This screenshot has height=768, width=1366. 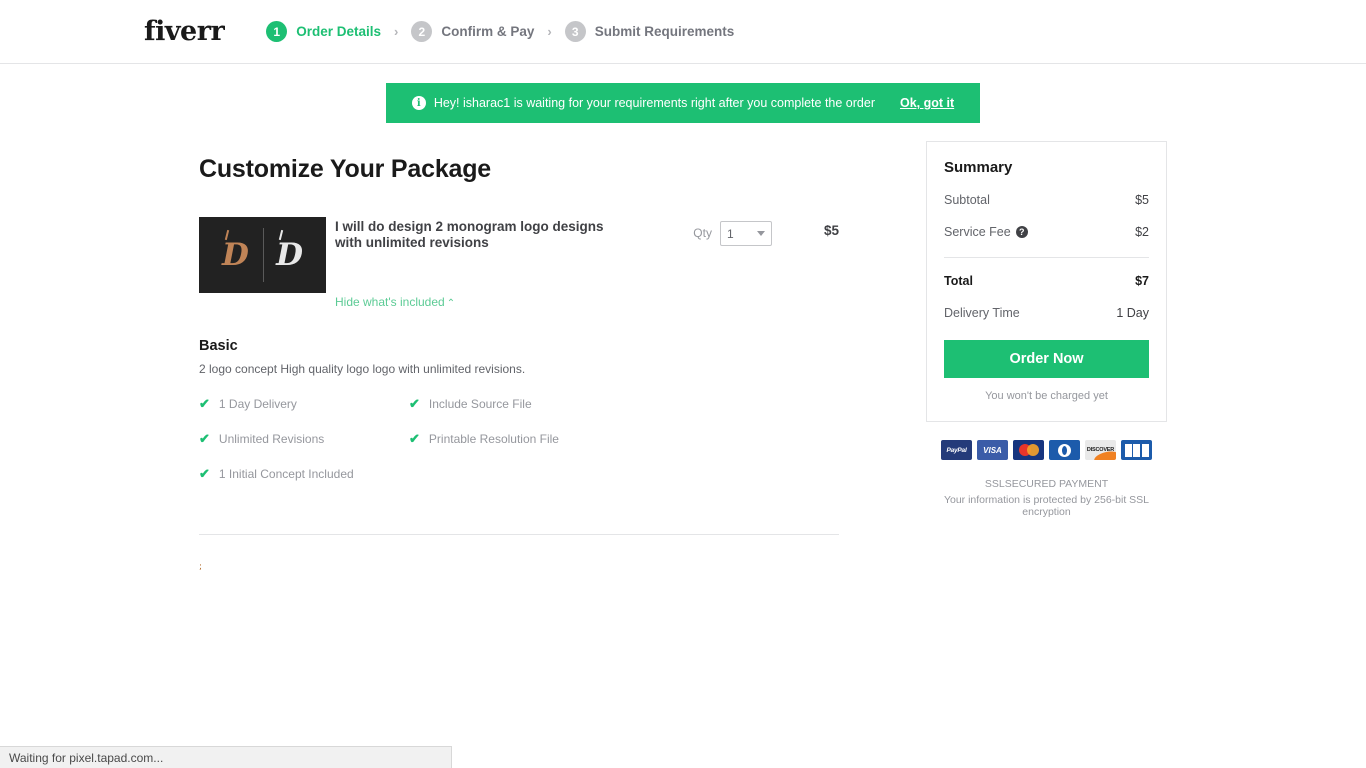 I want to click on diners-club-icon, so click(x=1064, y=450).